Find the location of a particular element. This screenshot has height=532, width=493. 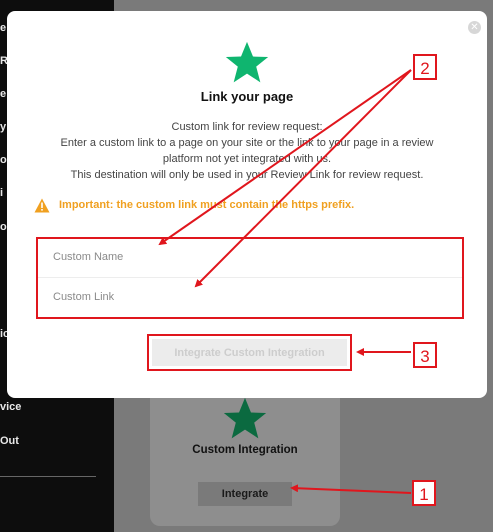

custom-link-input is located at coordinates (243, 297).